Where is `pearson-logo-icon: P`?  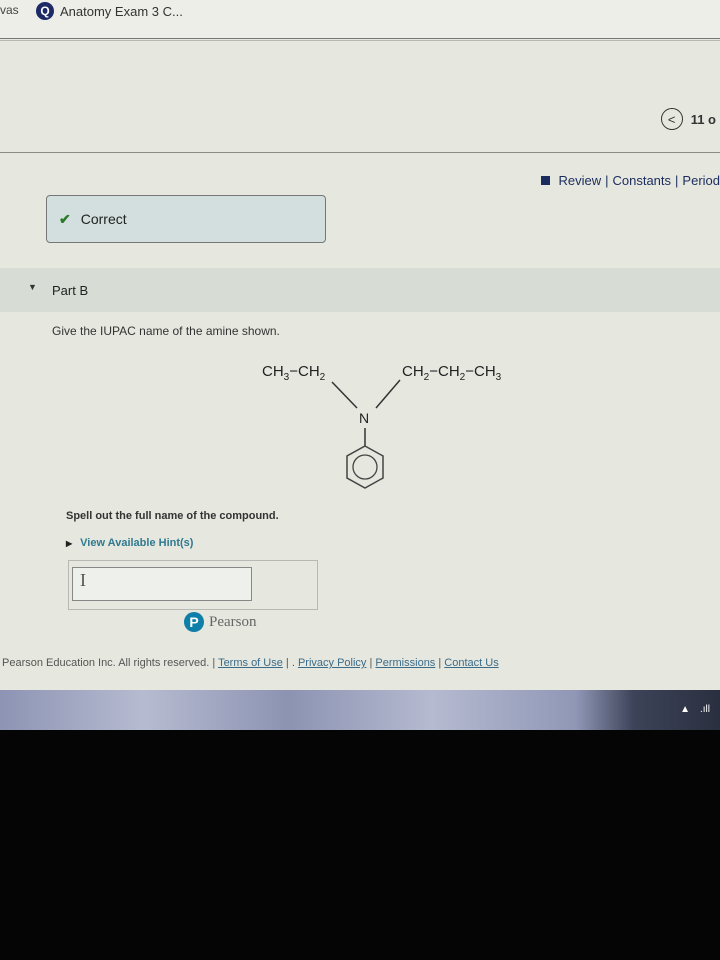 pearson-logo-icon: P is located at coordinates (194, 622).